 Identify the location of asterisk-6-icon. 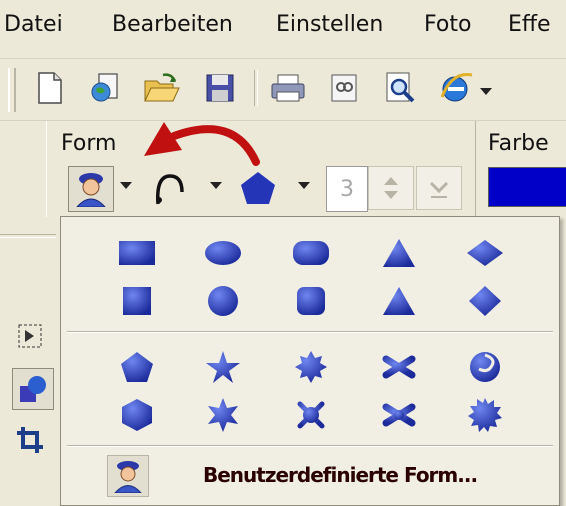
(399, 415).